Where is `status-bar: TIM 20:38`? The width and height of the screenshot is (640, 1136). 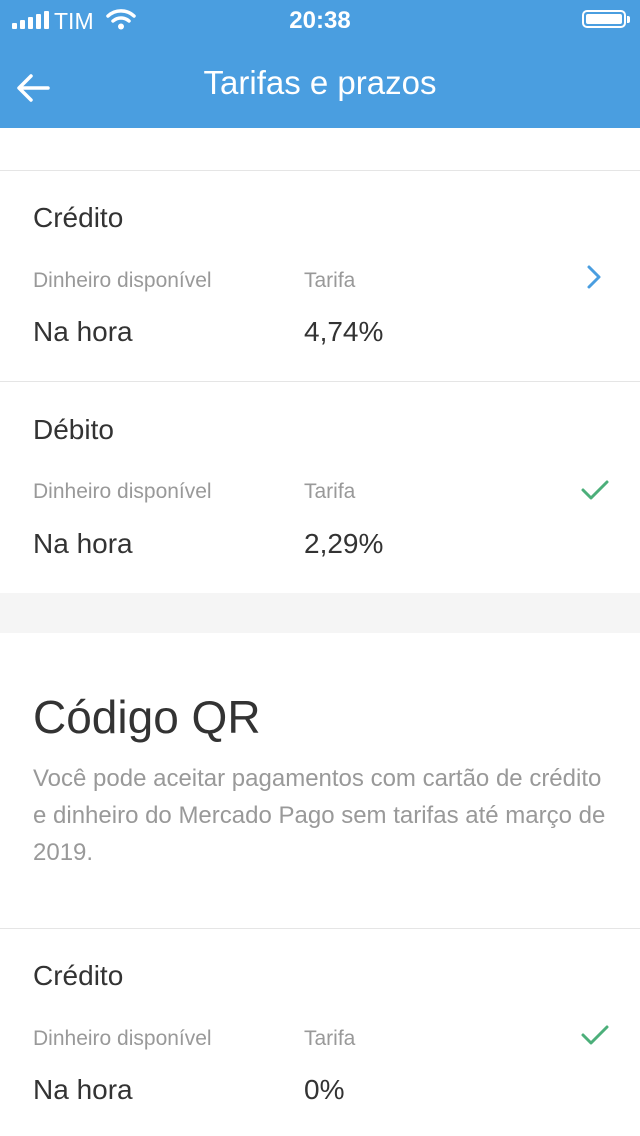
status-bar: TIM 20:38 is located at coordinates (320, 20).